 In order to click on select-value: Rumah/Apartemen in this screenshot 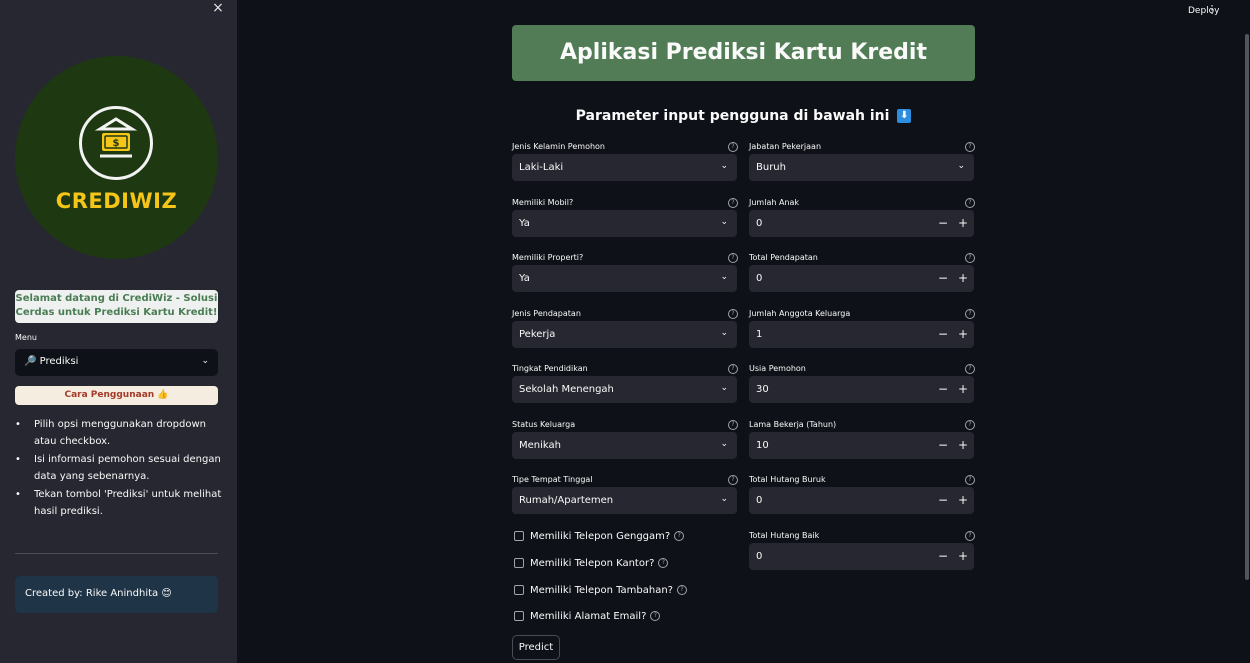, I will do `click(566, 500)`.